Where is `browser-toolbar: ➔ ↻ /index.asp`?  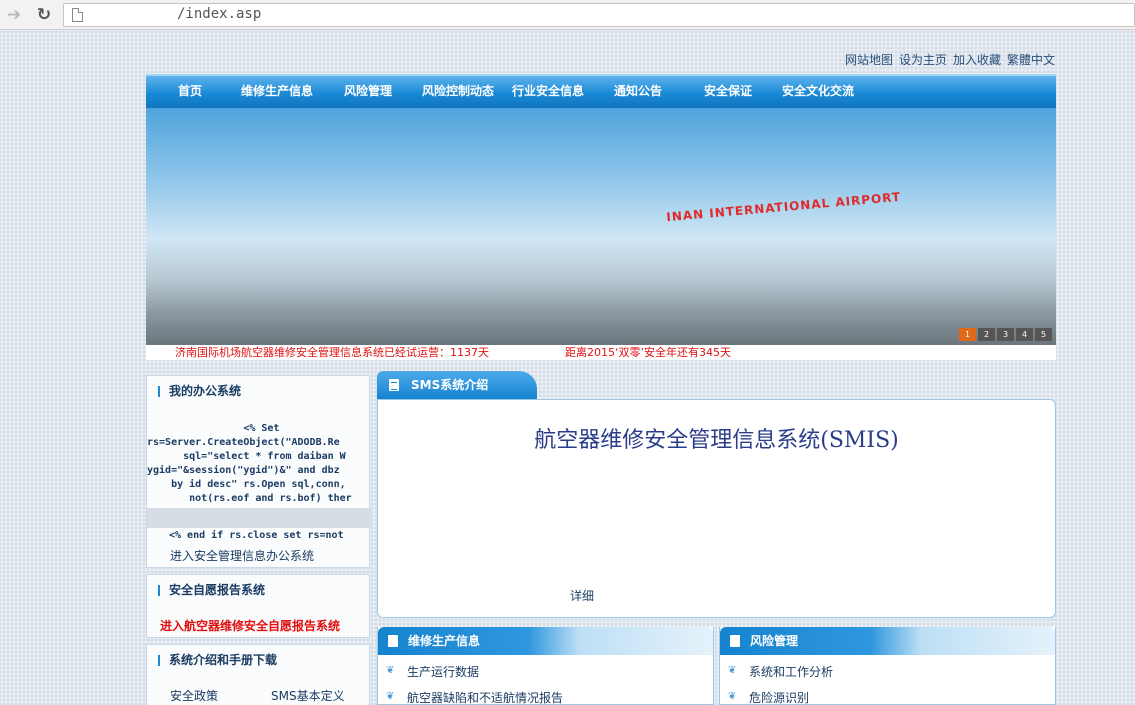
browser-toolbar: ➔ ↻ /index.asp is located at coordinates (567, 15).